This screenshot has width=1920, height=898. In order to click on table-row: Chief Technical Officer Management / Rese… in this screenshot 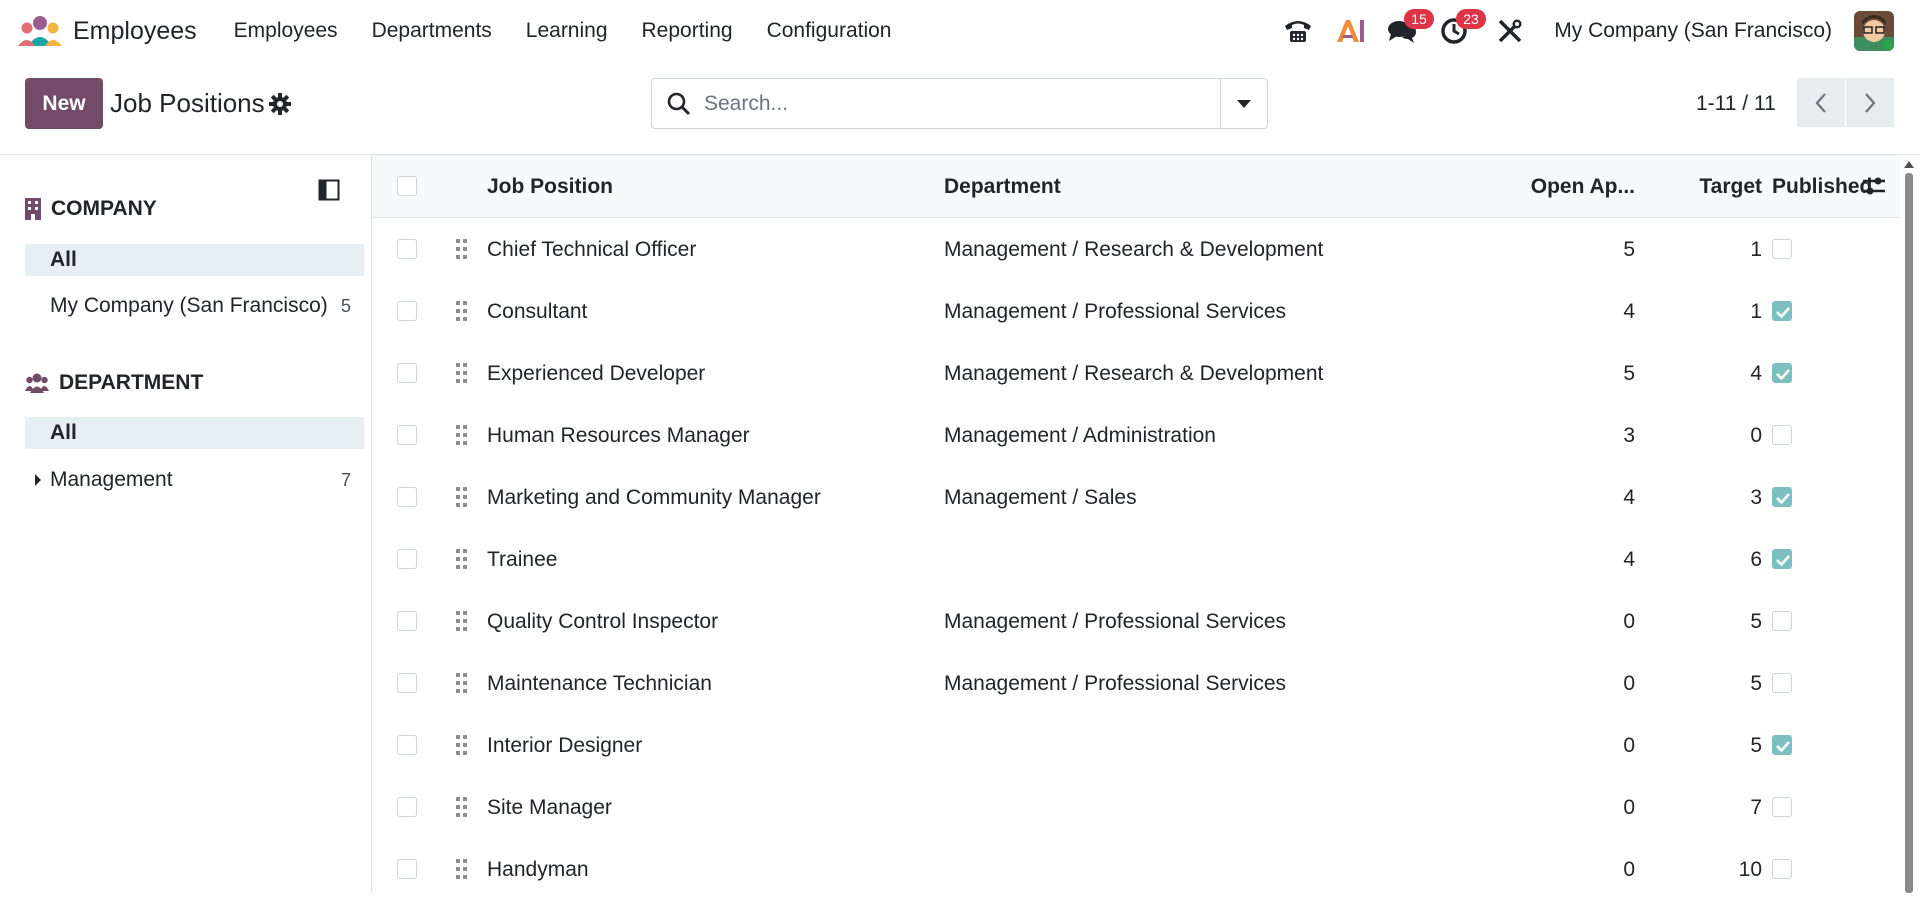, I will do `click(1136, 249)`.